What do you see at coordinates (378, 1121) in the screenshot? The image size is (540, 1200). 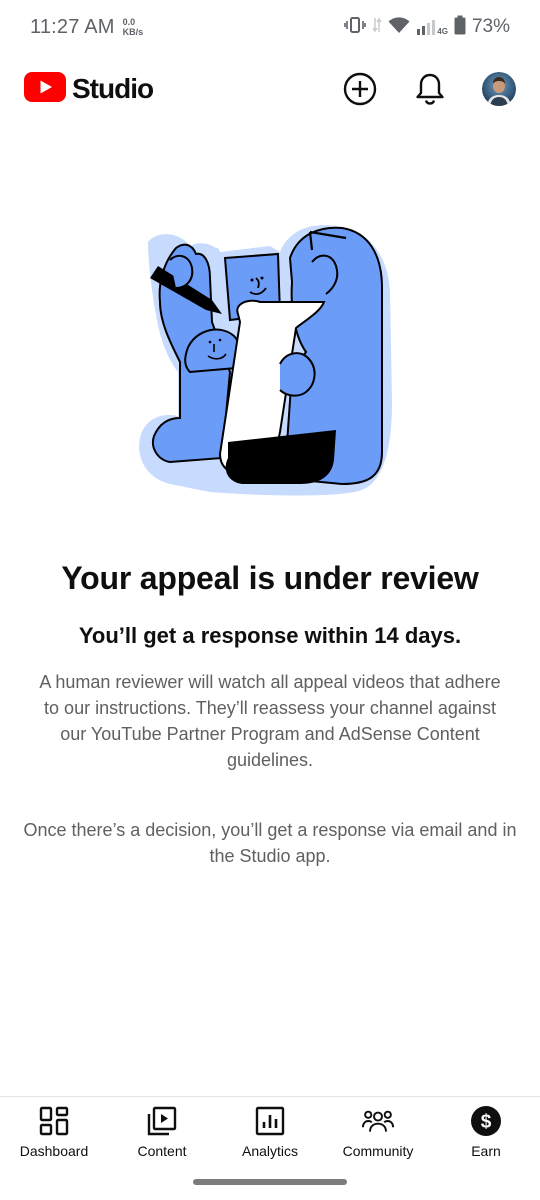 I see `community-icon` at bounding box center [378, 1121].